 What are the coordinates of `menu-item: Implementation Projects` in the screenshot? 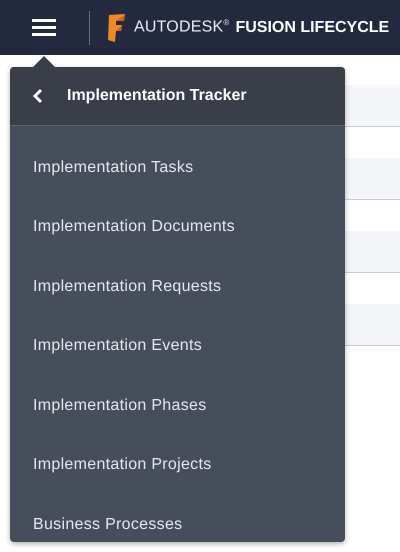 It's located at (122, 465).